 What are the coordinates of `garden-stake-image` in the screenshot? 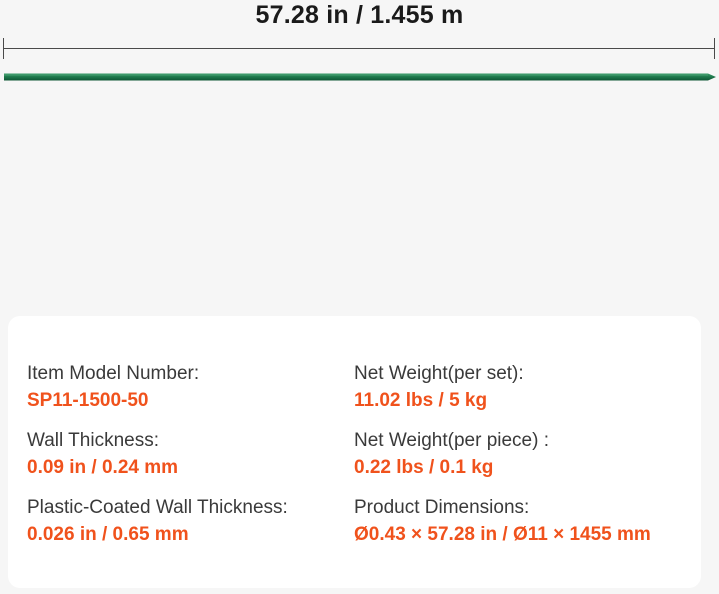 It's located at (360, 77).